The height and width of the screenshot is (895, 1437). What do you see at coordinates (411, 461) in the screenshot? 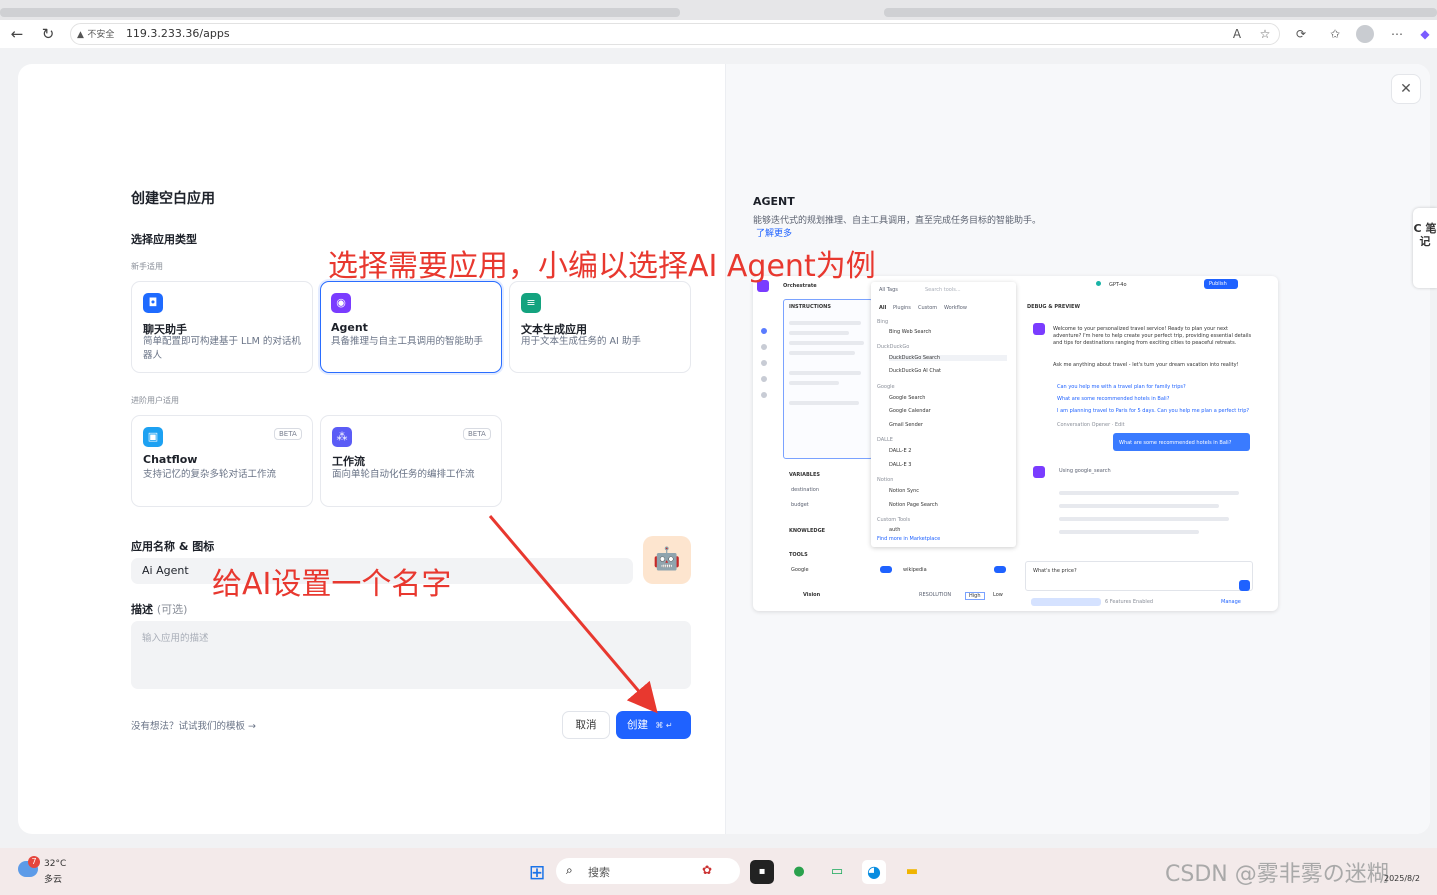
I see `card-workflow: ⁂ BETA 工作流 面向单轮自动化任务的编排工作流` at bounding box center [411, 461].